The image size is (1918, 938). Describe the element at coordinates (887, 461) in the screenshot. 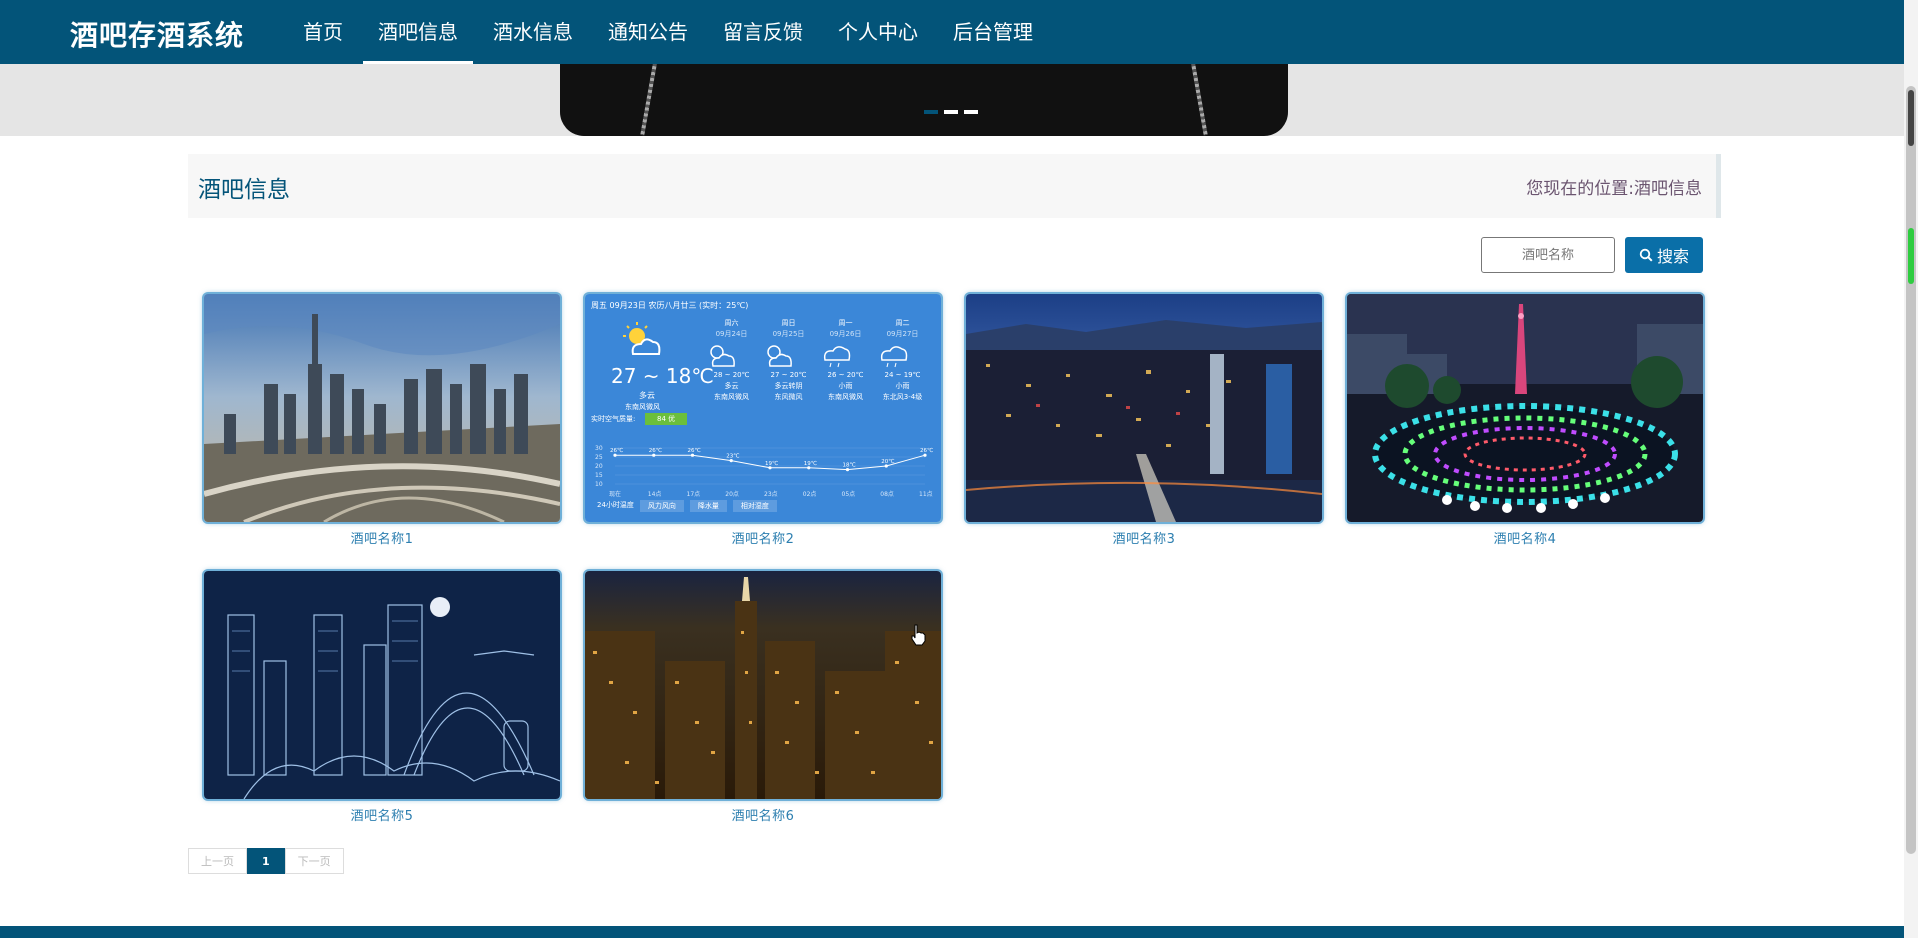

I see `temp-point-label: 20℃` at that location.